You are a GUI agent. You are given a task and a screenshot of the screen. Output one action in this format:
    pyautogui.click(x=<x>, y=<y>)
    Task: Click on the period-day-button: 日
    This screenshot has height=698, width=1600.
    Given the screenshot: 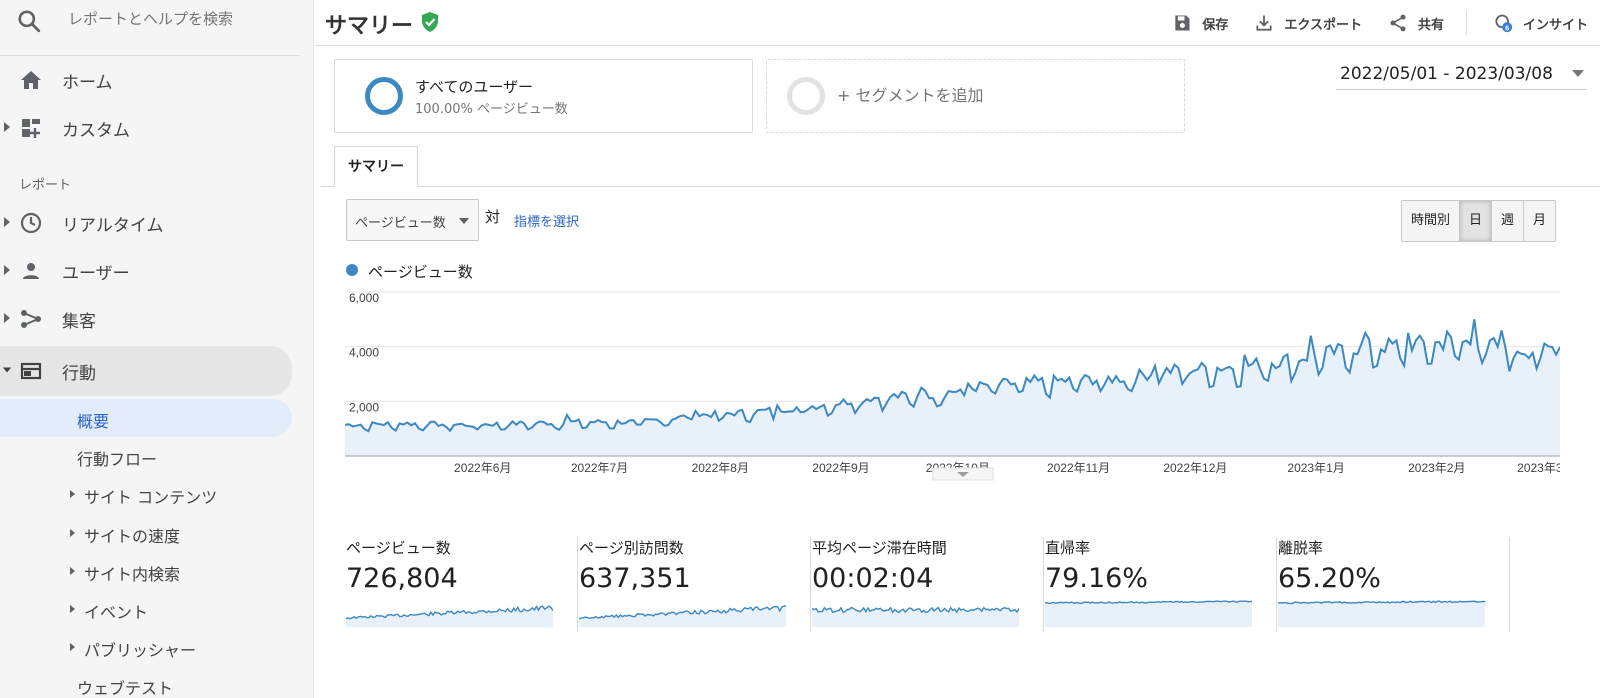 What is the action you would take?
    pyautogui.click(x=1476, y=221)
    